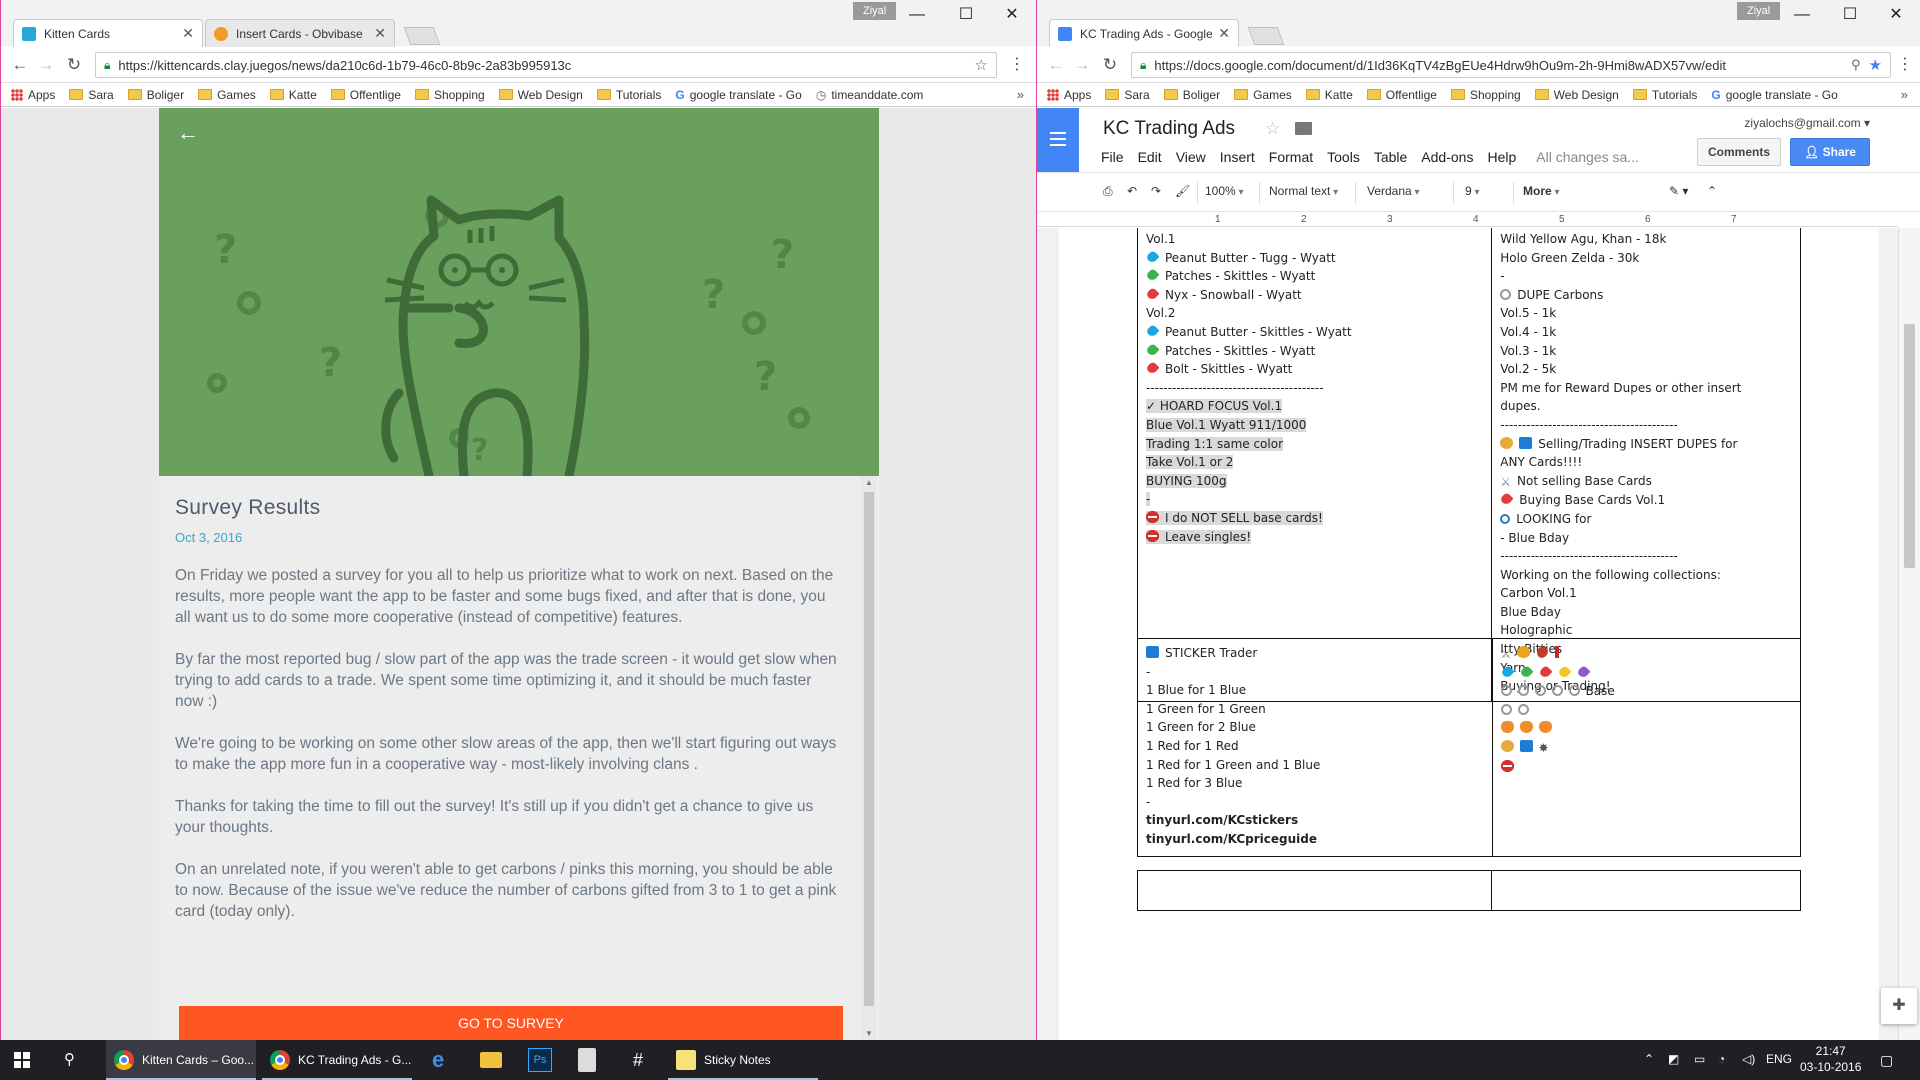 The image size is (1920, 1080). I want to click on bookmark-star-icon: ☆, so click(981, 65).